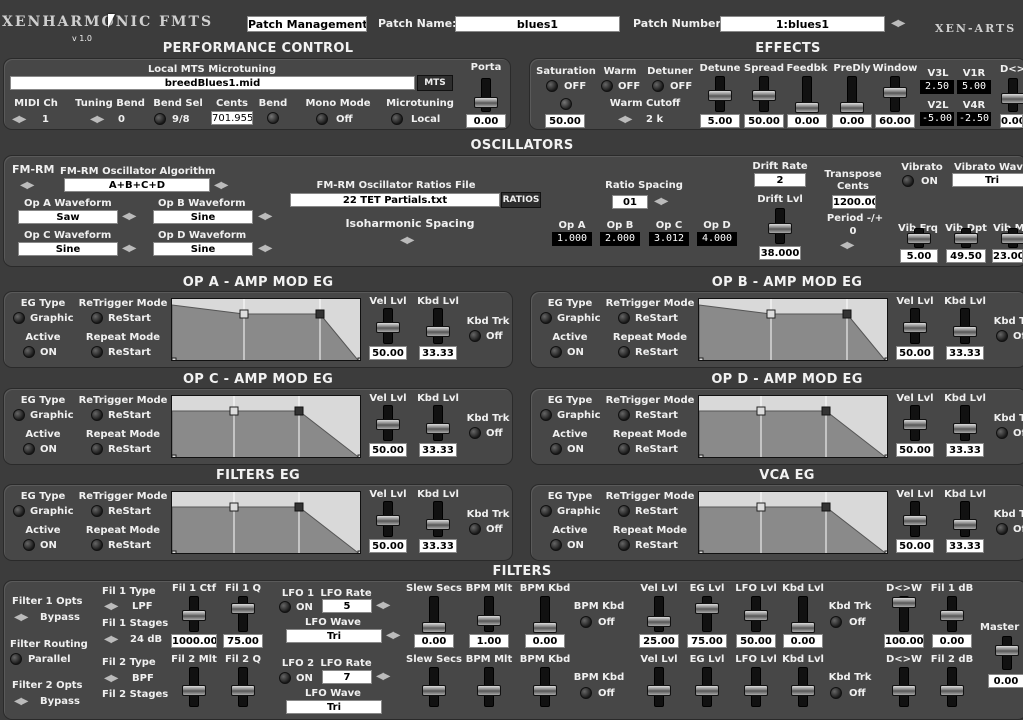 The image size is (1023, 720). Describe the element at coordinates (194, 615) in the screenshot. I see `fil1-ctf-slider-thumb` at that location.